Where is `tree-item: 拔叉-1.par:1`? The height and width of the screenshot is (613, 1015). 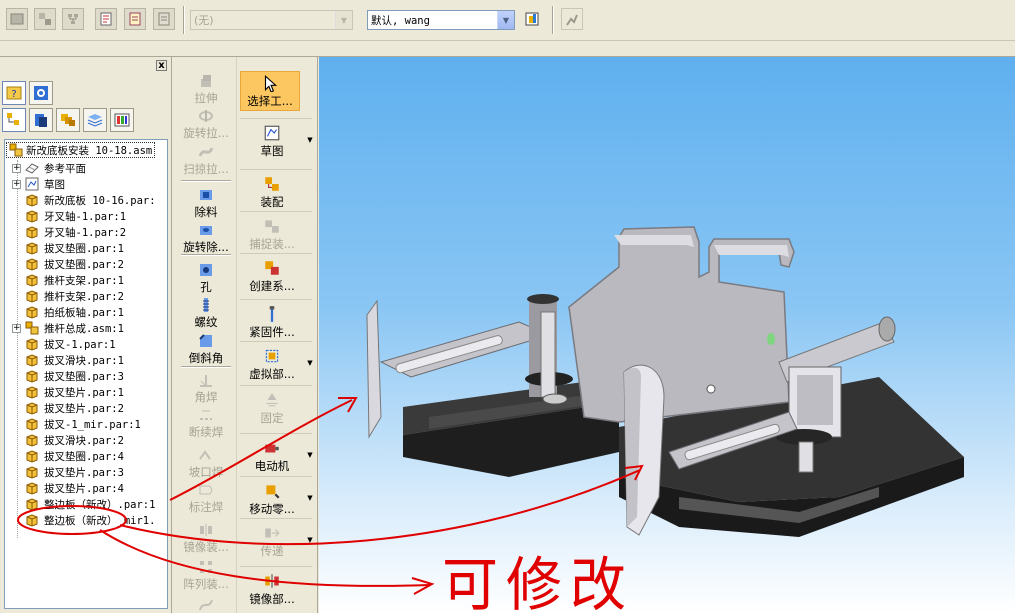
tree-item: 拔叉-1.par:1 is located at coordinates (60, 344).